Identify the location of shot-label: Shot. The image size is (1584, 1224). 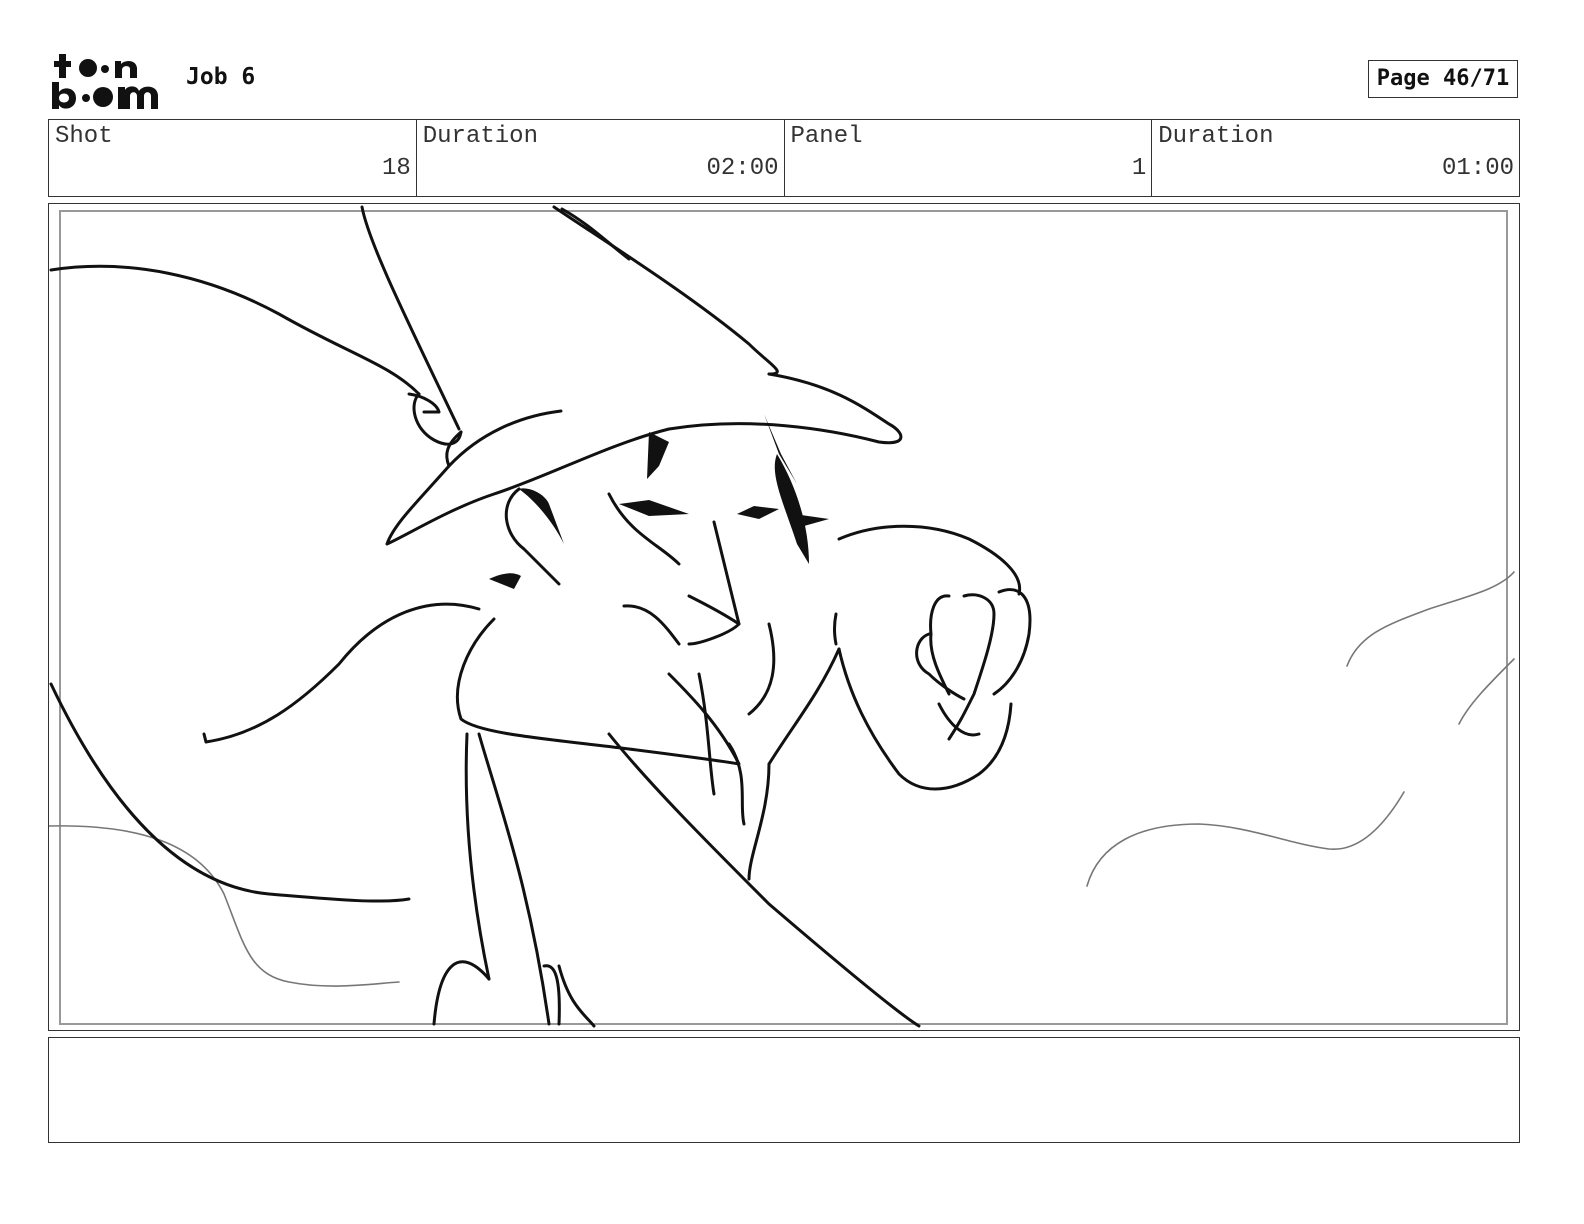
(84, 136).